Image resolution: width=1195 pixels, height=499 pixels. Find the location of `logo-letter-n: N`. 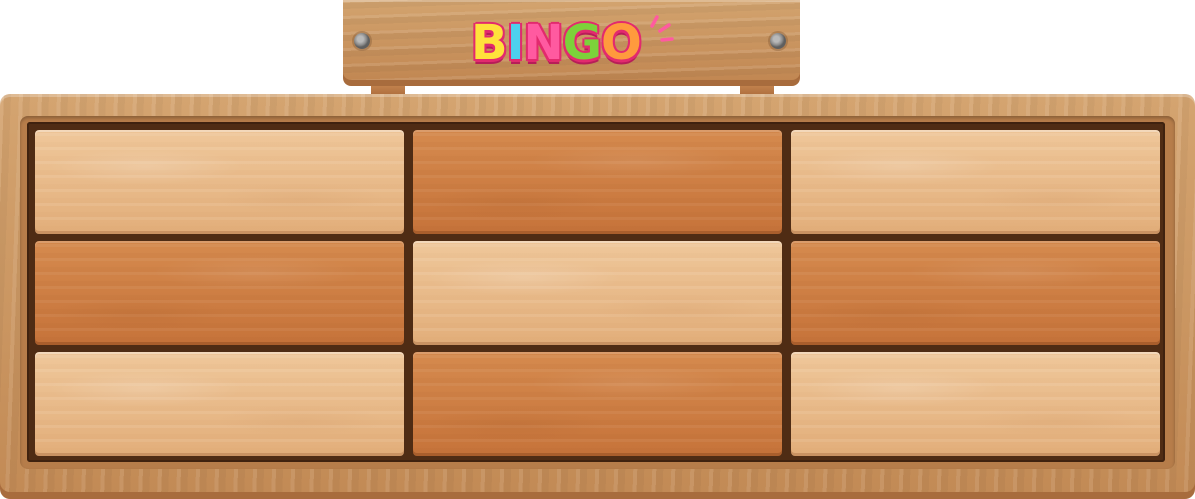

logo-letter-n: N is located at coordinates (543, 43).